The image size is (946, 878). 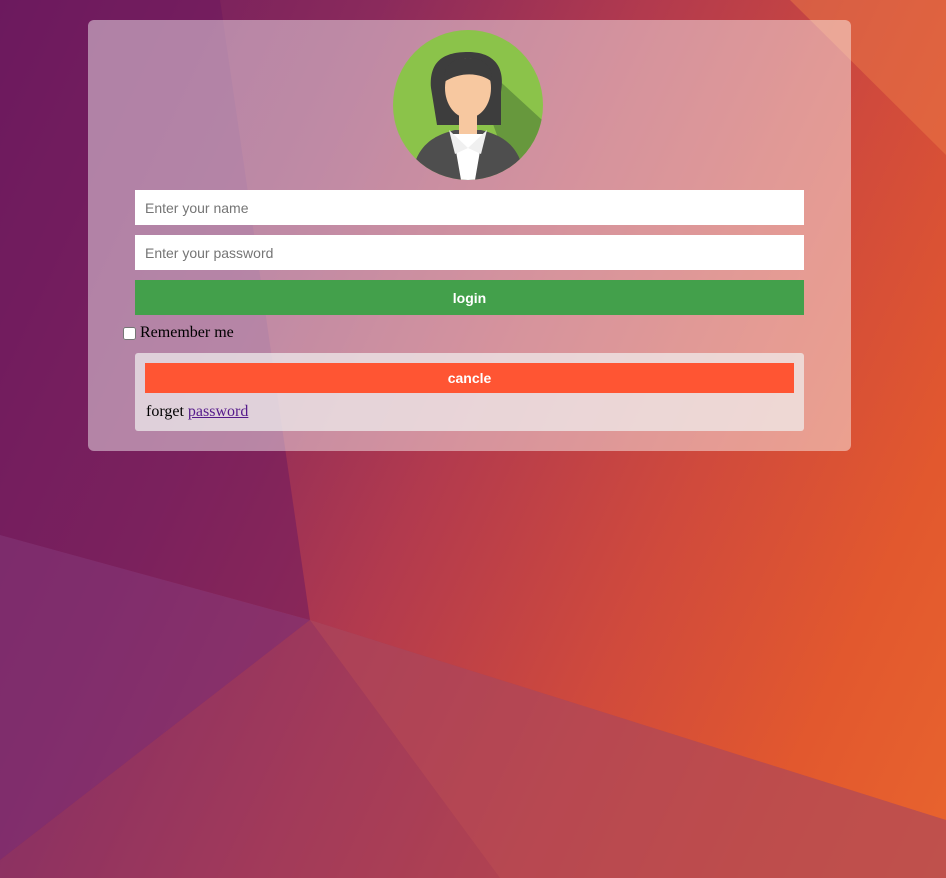 I want to click on footer-panel: cancle forget password, so click(x=469, y=392).